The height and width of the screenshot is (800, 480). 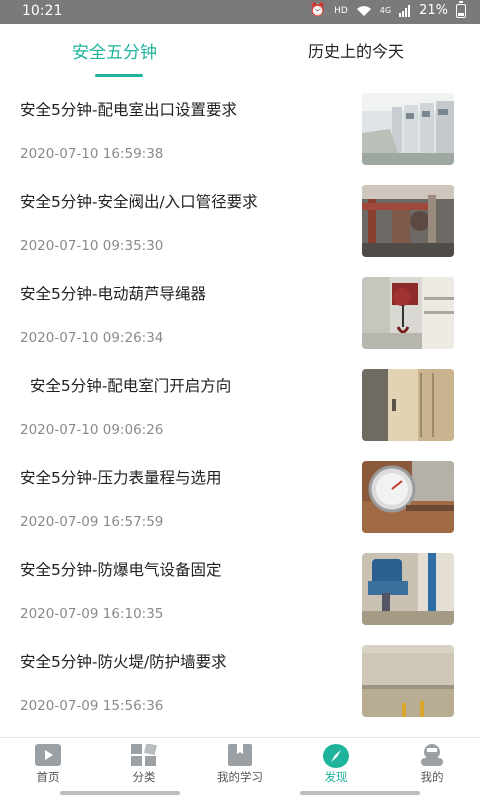 I want to click on article-date: 2020-07-09 16:57:59, so click(x=92, y=522).